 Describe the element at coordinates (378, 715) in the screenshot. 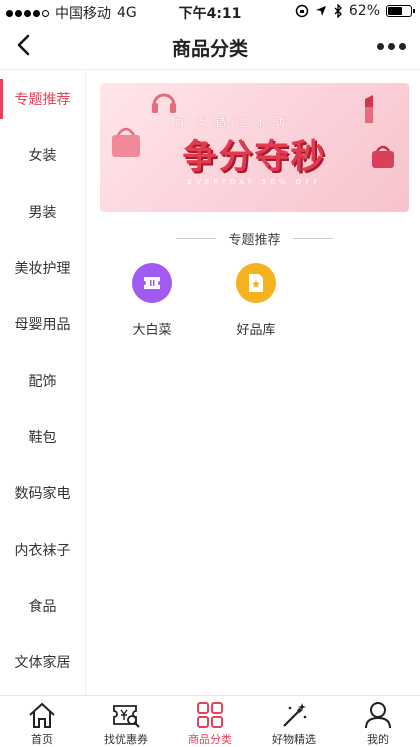

I see `user-icon` at that location.